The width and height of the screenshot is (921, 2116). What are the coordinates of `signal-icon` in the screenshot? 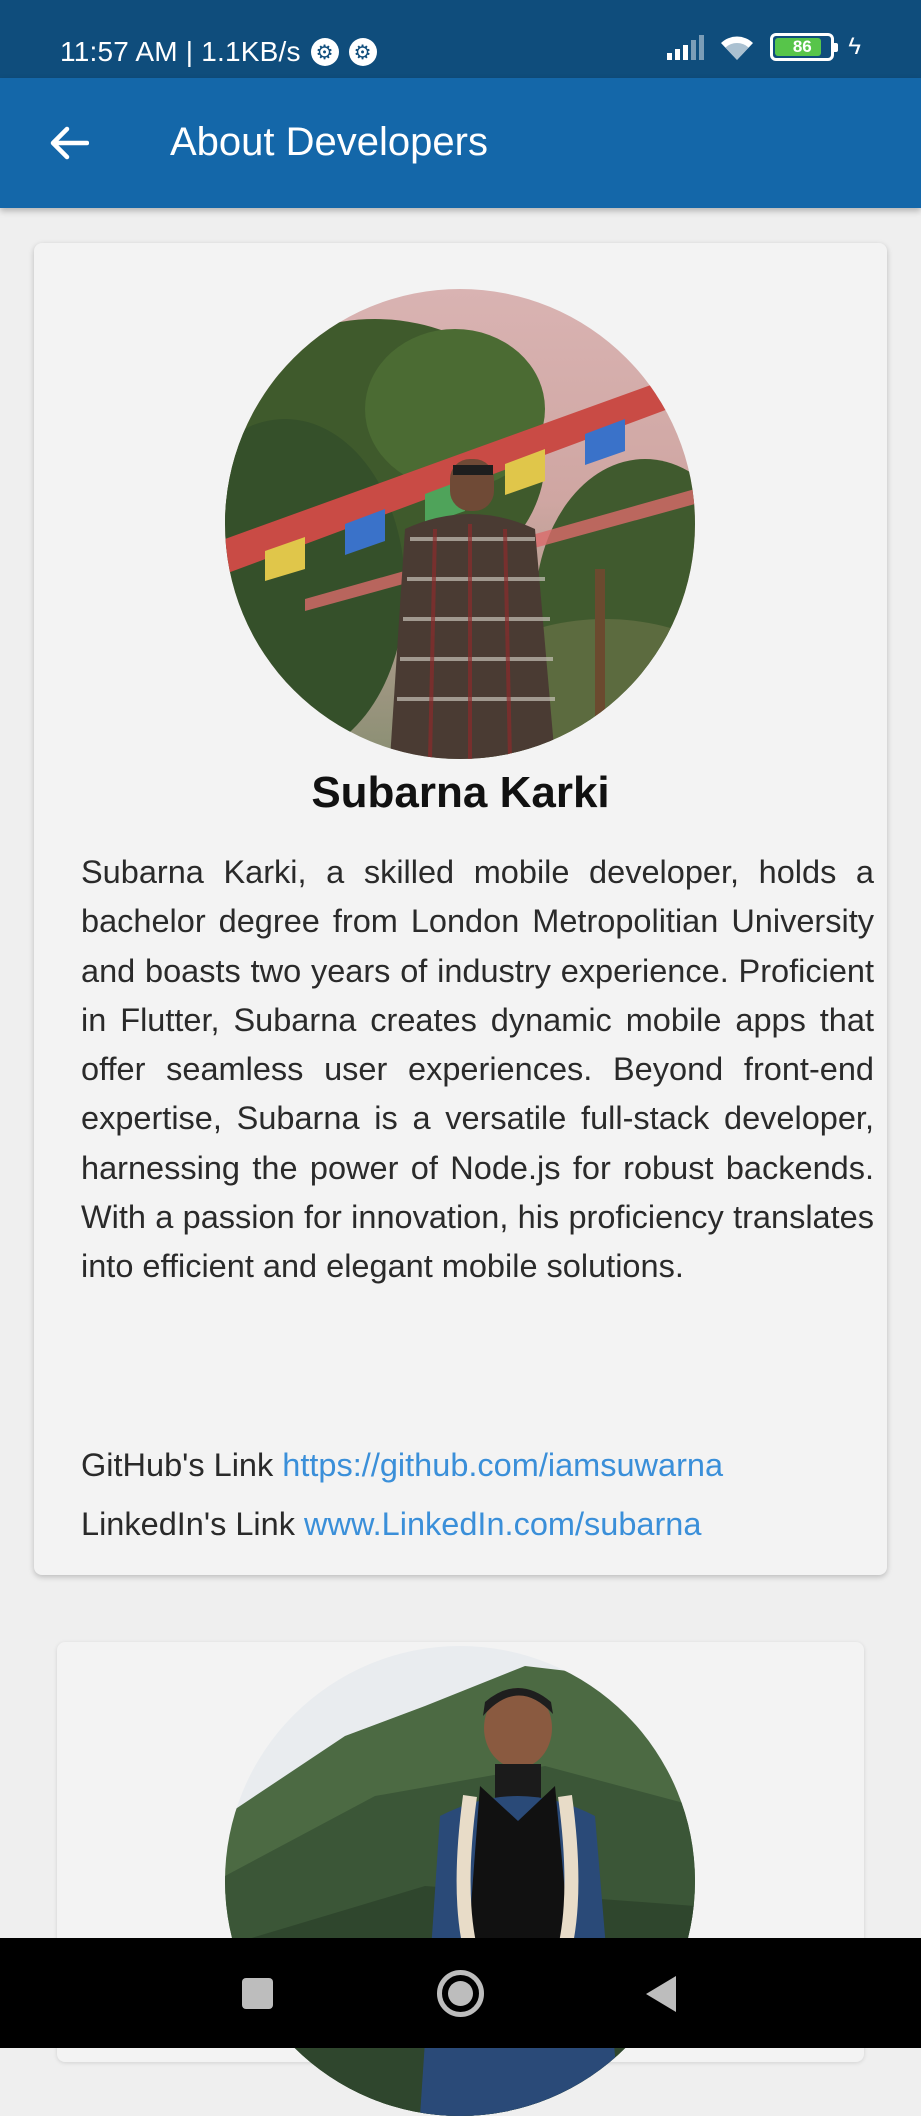 It's located at (686, 47).